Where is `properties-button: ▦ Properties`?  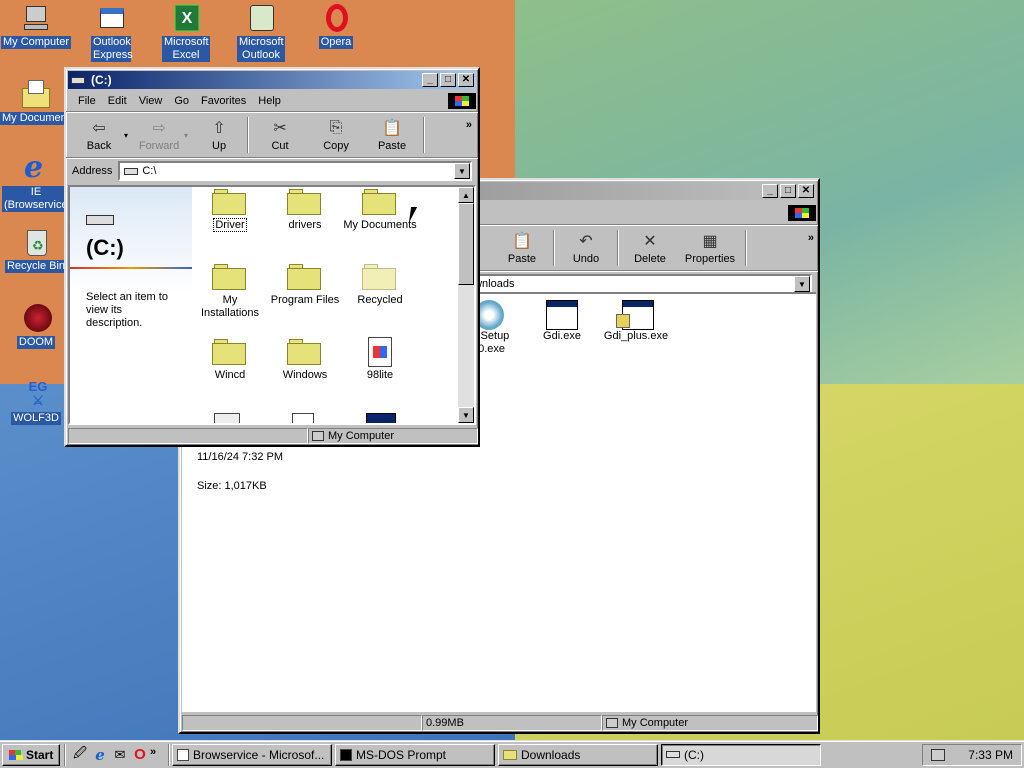 properties-button: ▦ Properties is located at coordinates (710, 248).